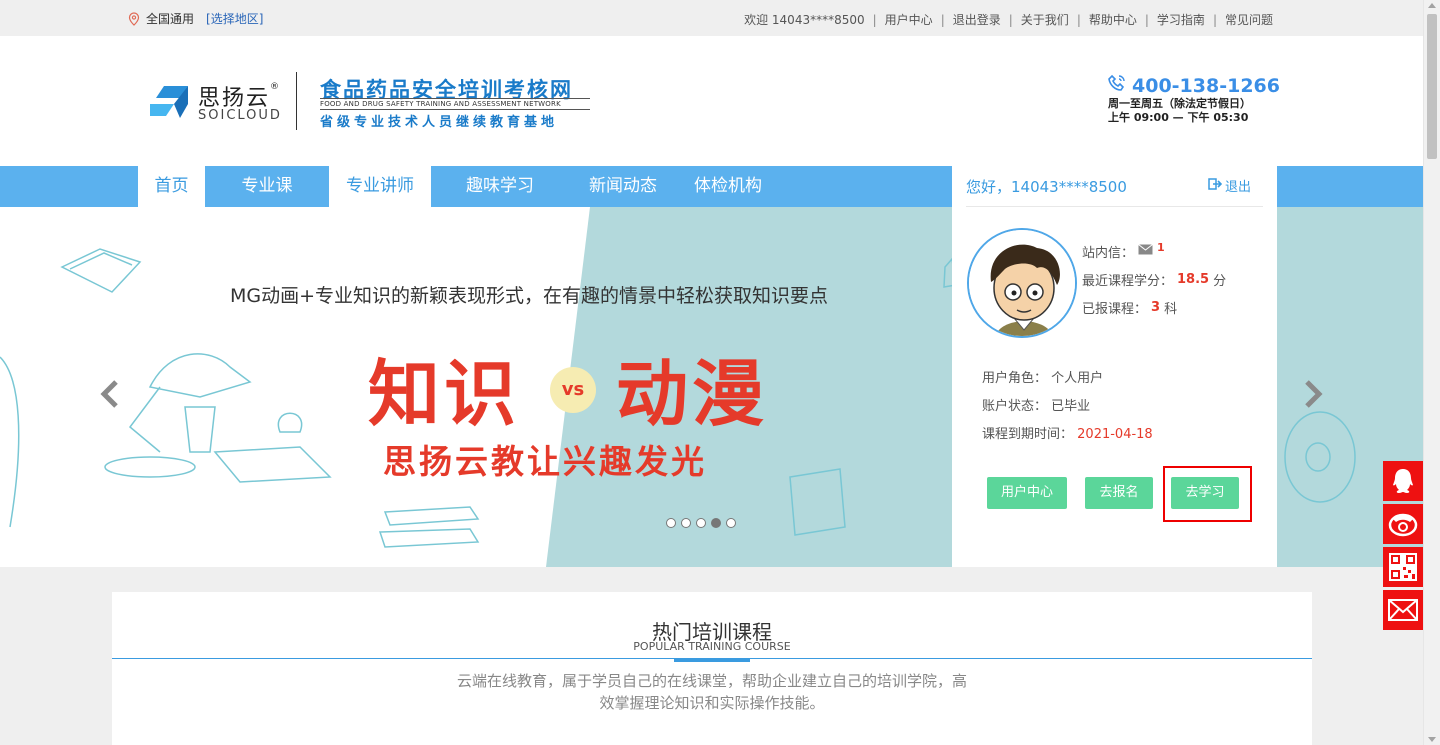 The width and height of the screenshot is (1440, 745). What do you see at coordinates (171, 186) in the screenshot?
I see `nav-home: 首页` at bounding box center [171, 186].